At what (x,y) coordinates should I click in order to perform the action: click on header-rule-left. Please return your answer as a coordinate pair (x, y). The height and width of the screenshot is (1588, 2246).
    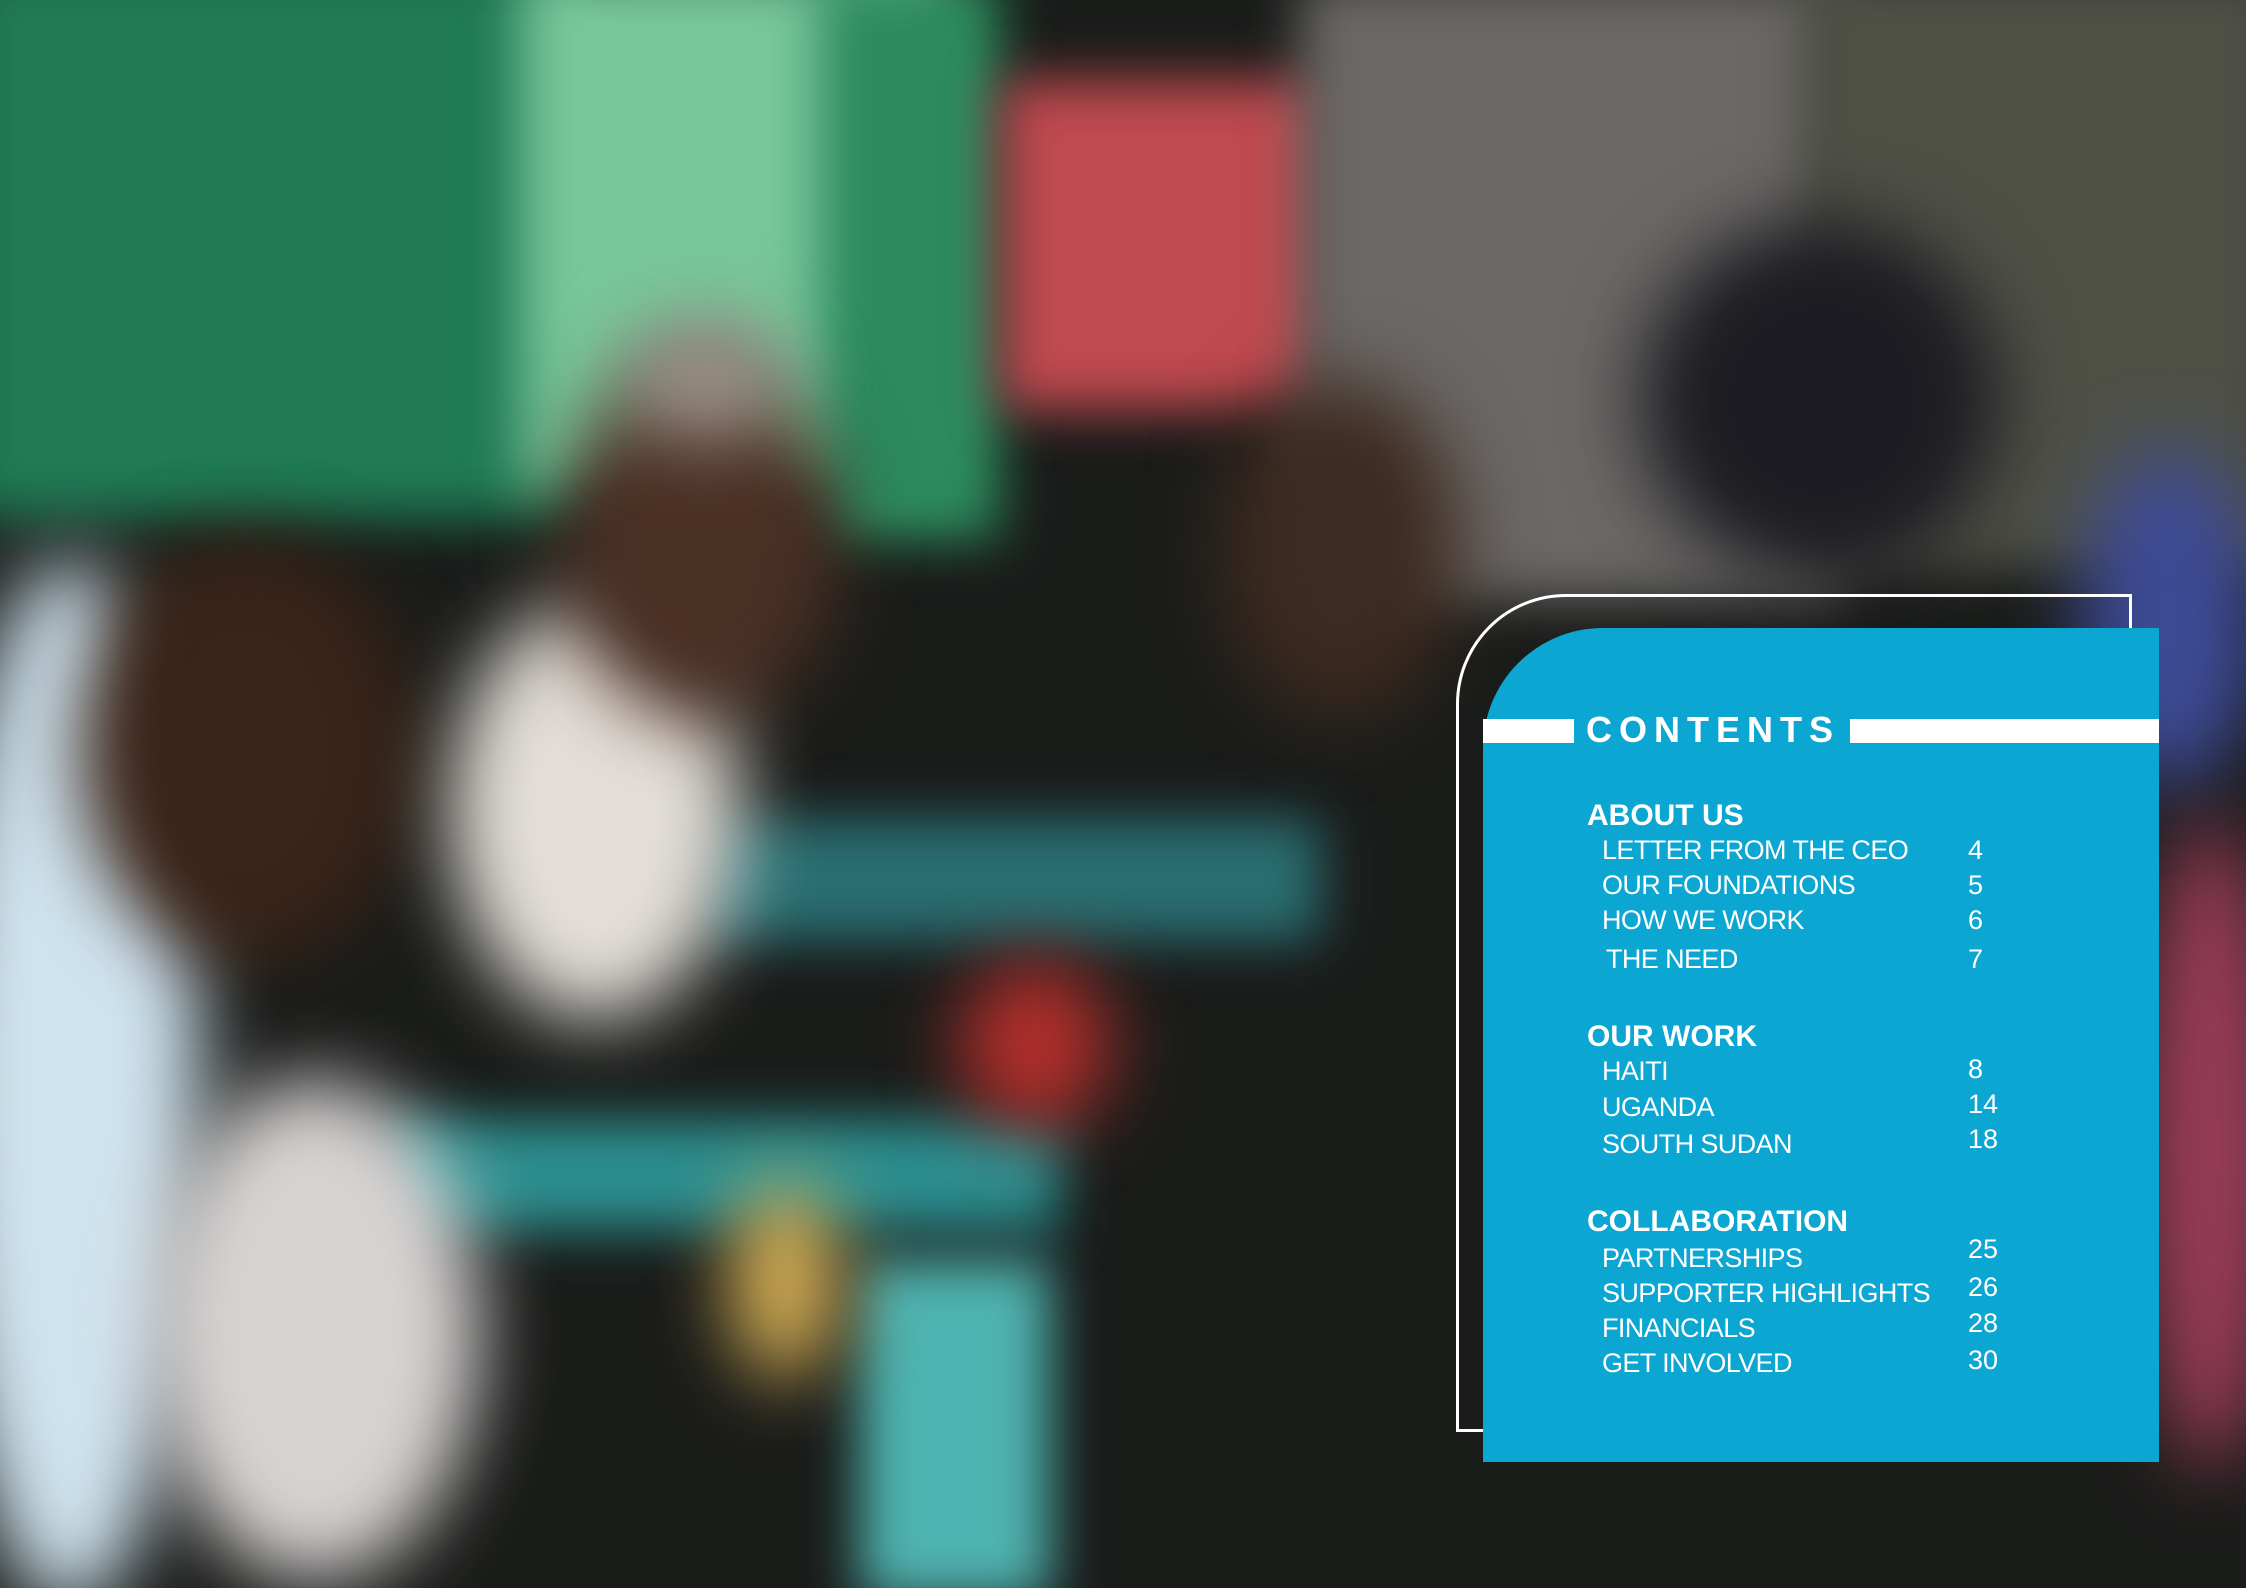
    Looking at the image, I should click on (1528, 731).